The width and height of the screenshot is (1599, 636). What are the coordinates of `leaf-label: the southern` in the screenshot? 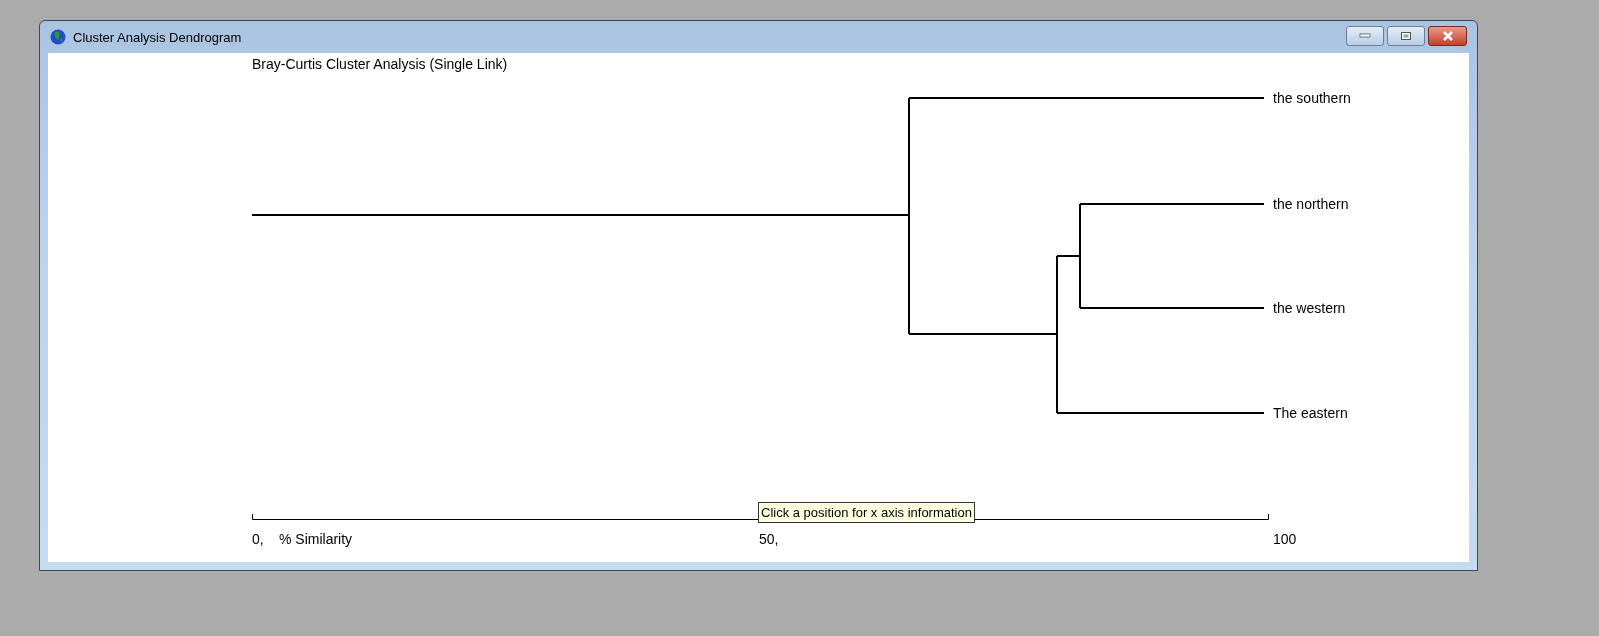 It's located at (1312, 98).